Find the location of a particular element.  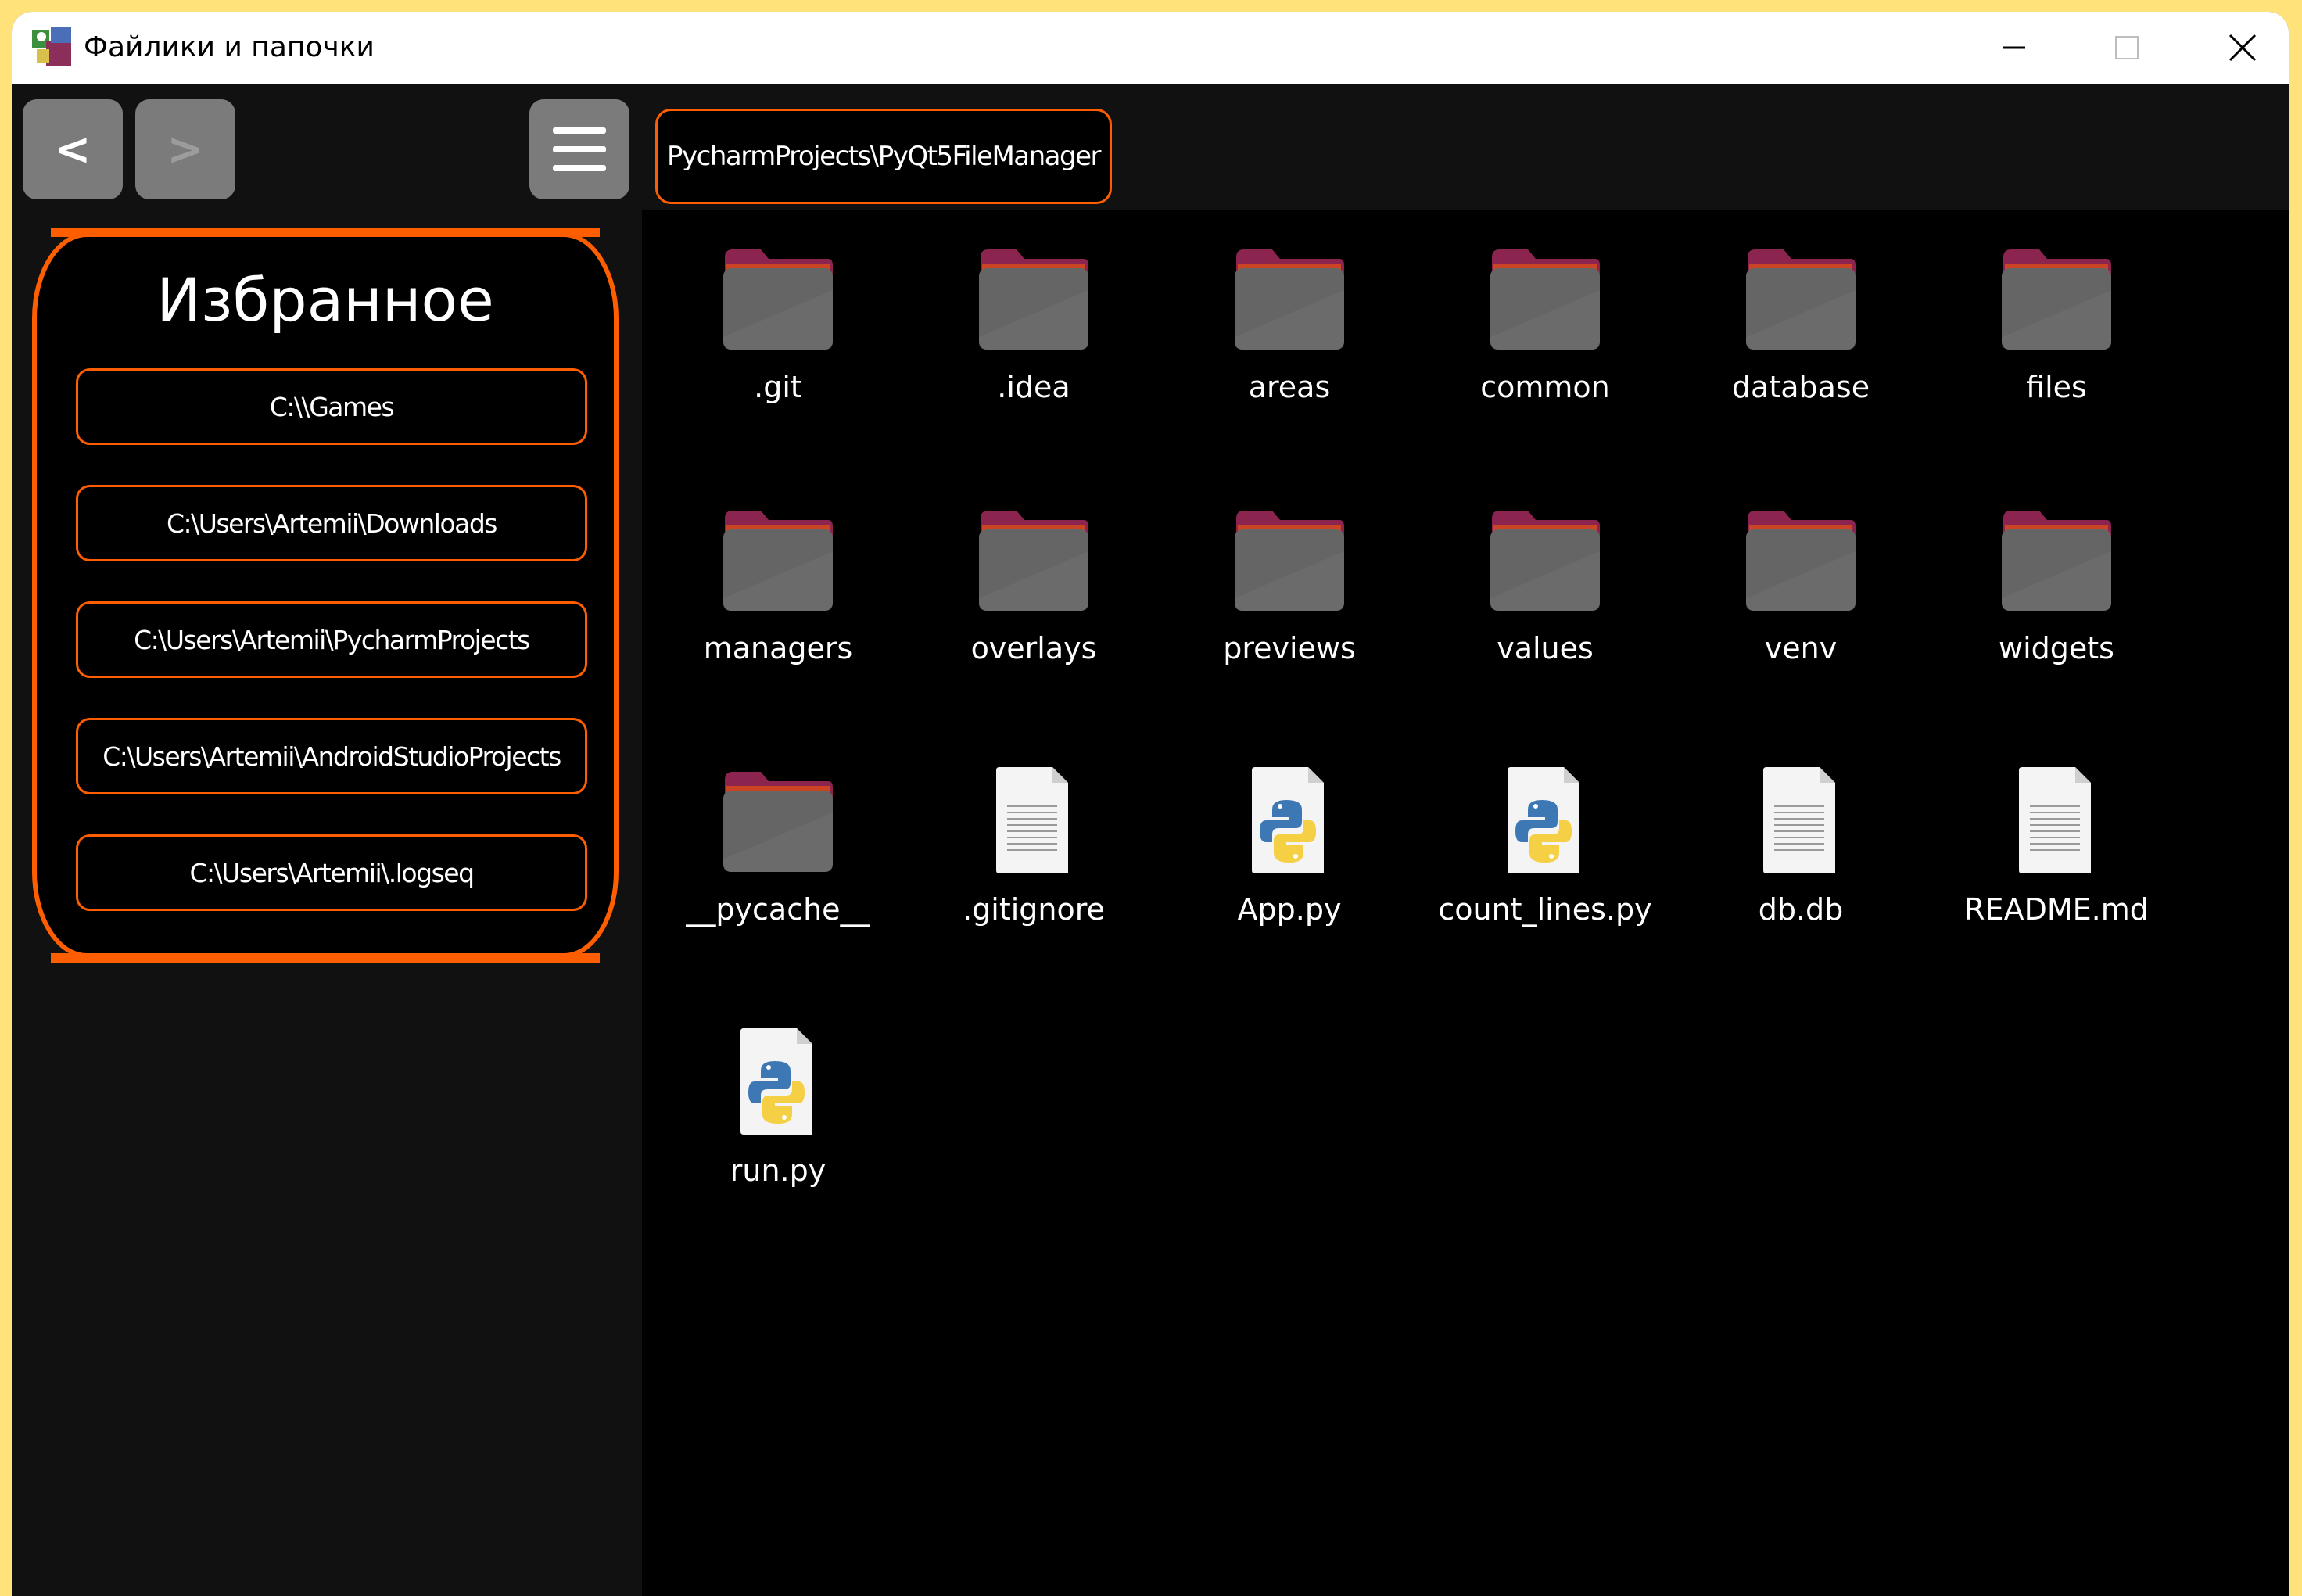

file-name-label: .gitignore is located at coordinates (1034, 910).